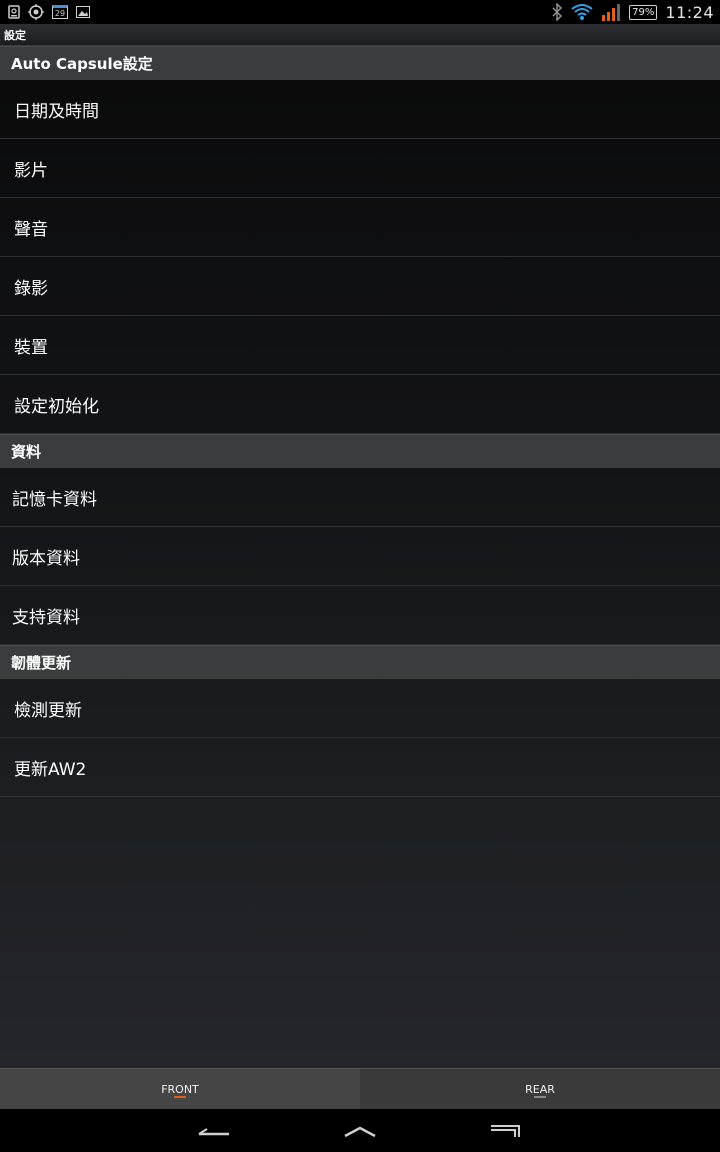 The height and width of the screenshot is (1152, 720). What do you see at coordinates (31, 229) in the screenshot?
I see `list-item-label: 聲音` at bounding box center [31, 229].